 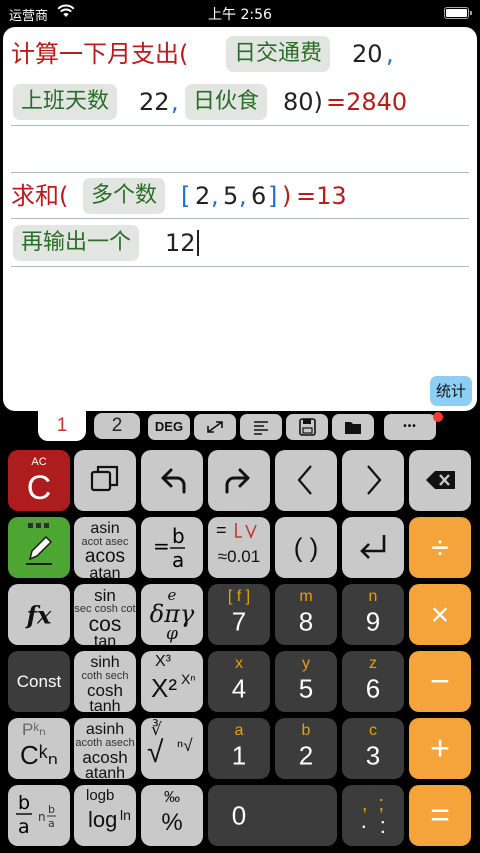 I want to click on variable-token: 上班天数, so click(x=65, y=102).